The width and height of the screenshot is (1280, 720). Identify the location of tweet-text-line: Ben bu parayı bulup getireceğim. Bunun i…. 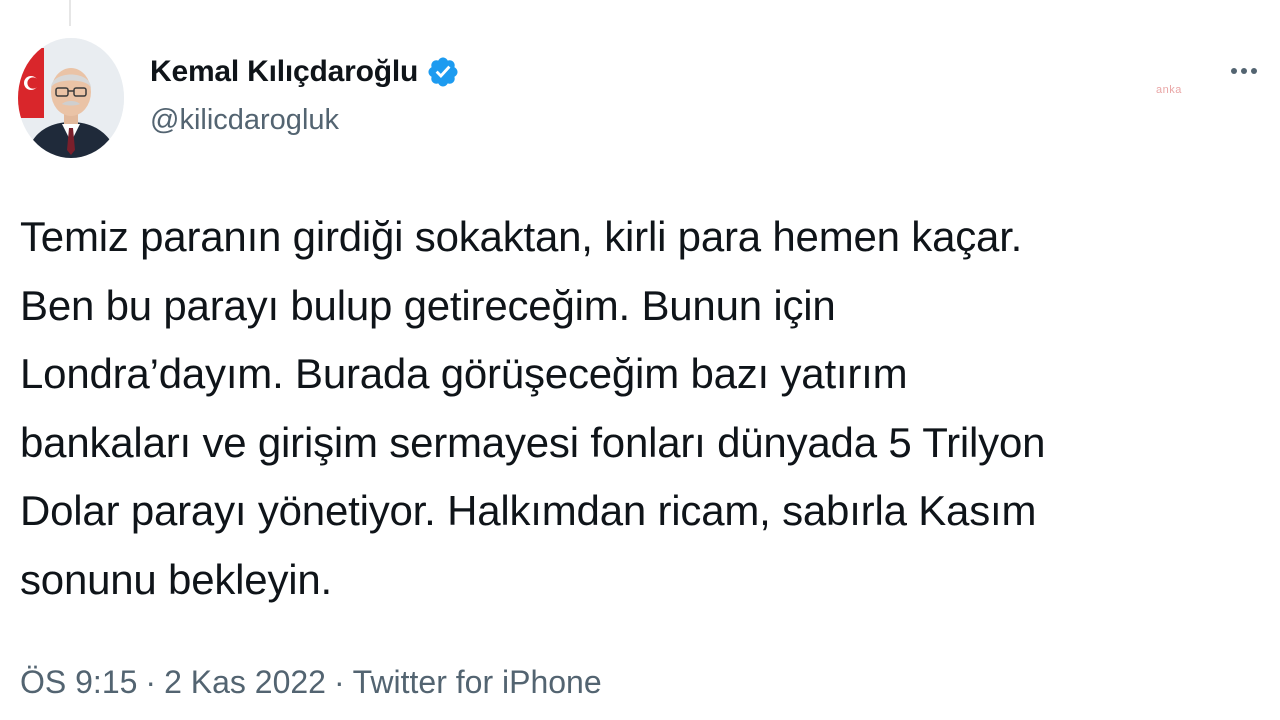
(428, 305).